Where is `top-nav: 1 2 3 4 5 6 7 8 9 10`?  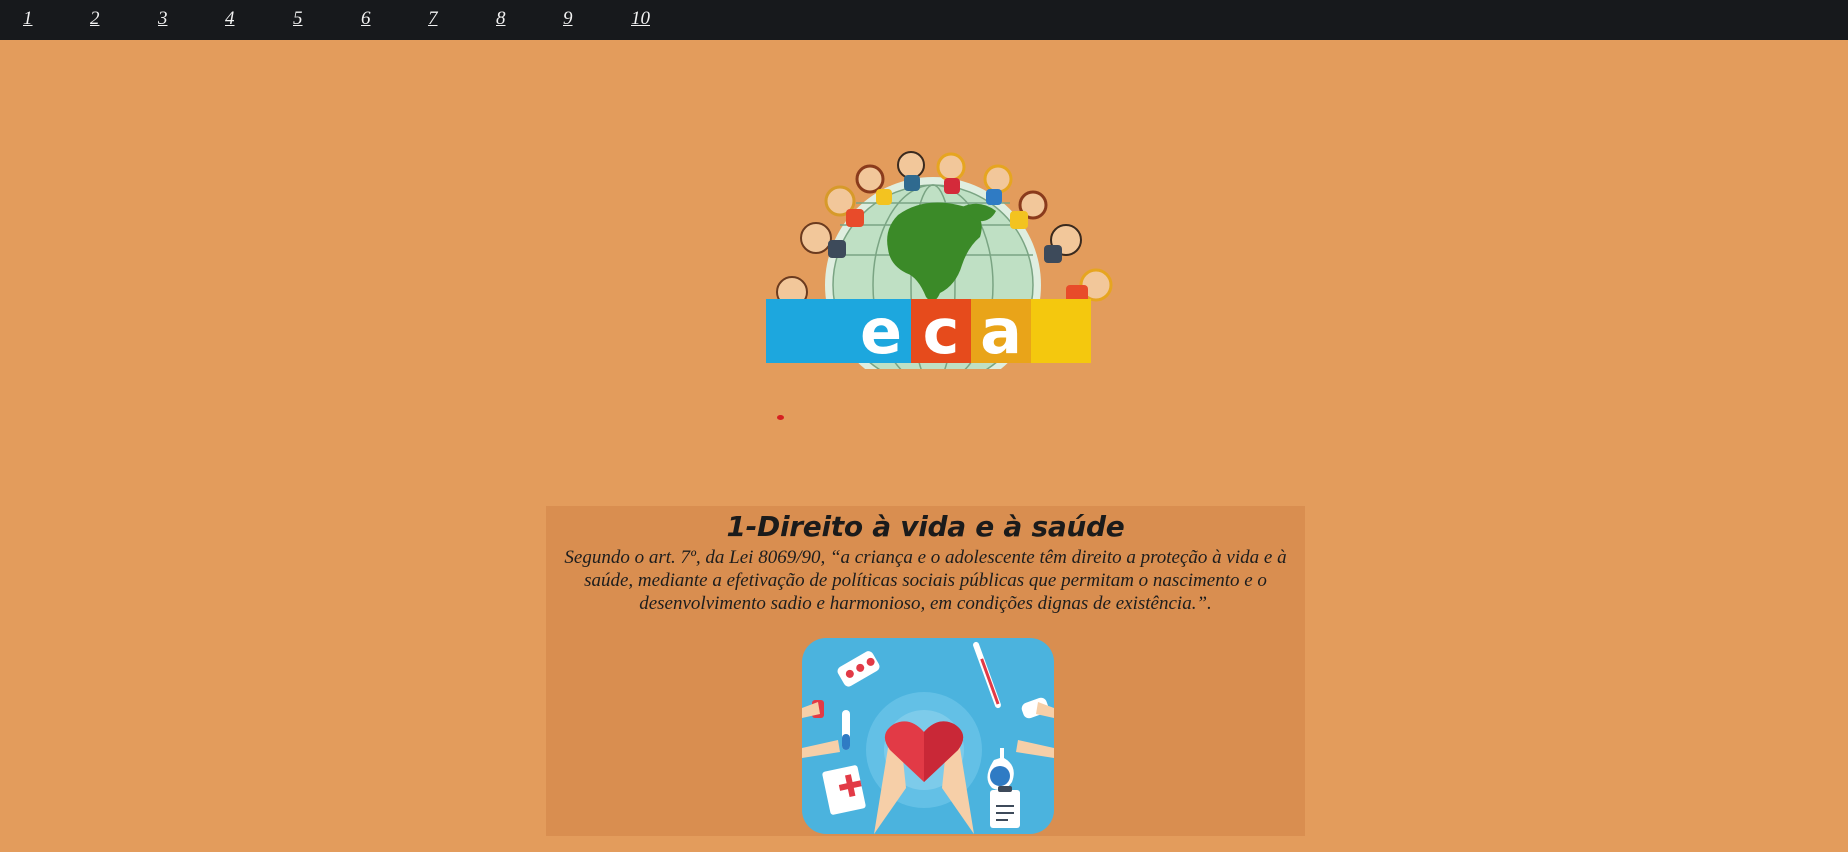
top-nav: 1 2 3 4 5 6 7 8 9 10 is located at coordinates (924, 20).